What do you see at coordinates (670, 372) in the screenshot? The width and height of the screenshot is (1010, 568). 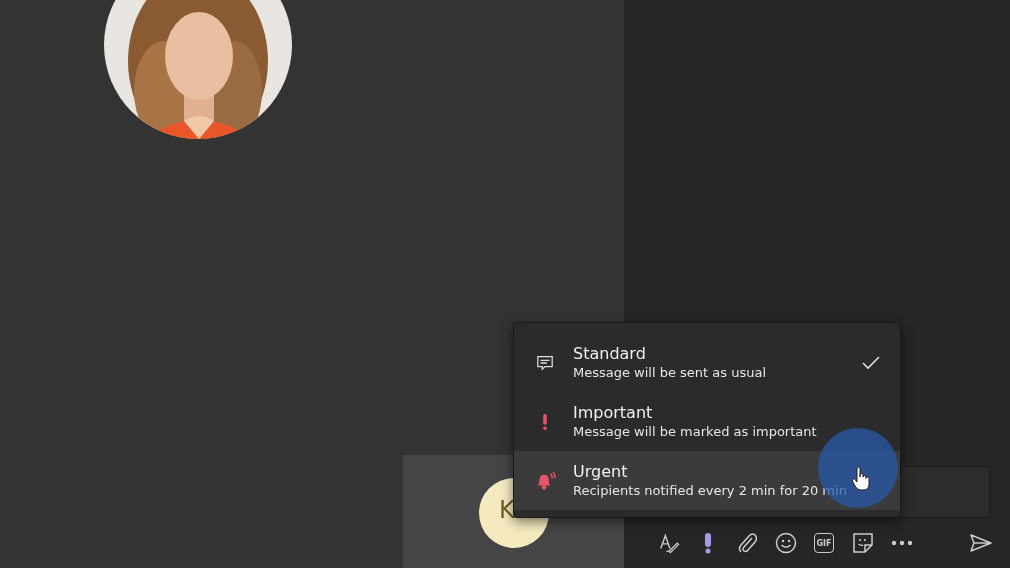 I see `item-description: Message will be sent as usual` at bounding box center [670, 372].